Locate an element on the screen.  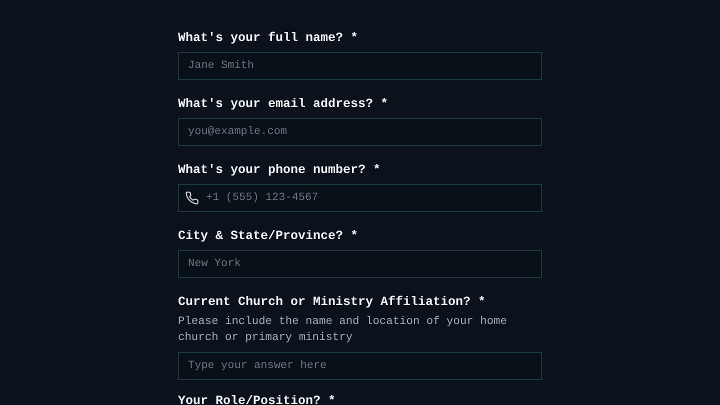
question-label: City & State/Province? * is located at coordinates (269, 236).